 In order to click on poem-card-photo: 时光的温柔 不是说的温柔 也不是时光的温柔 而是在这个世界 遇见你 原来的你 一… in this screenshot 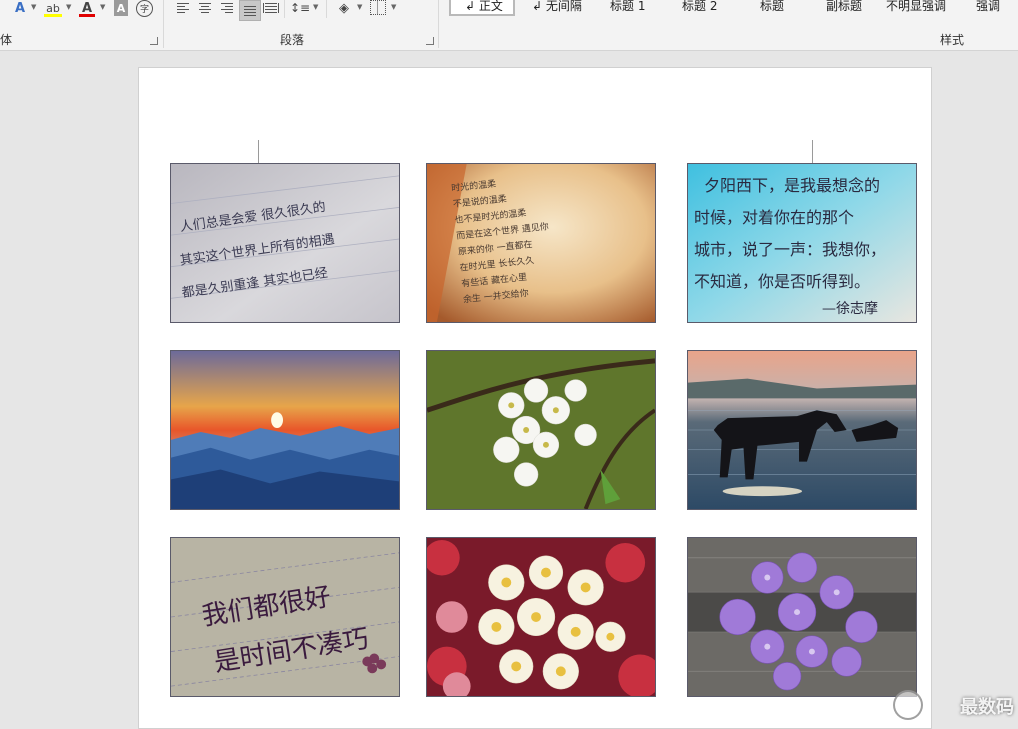, I will do `click(541, 243)`.